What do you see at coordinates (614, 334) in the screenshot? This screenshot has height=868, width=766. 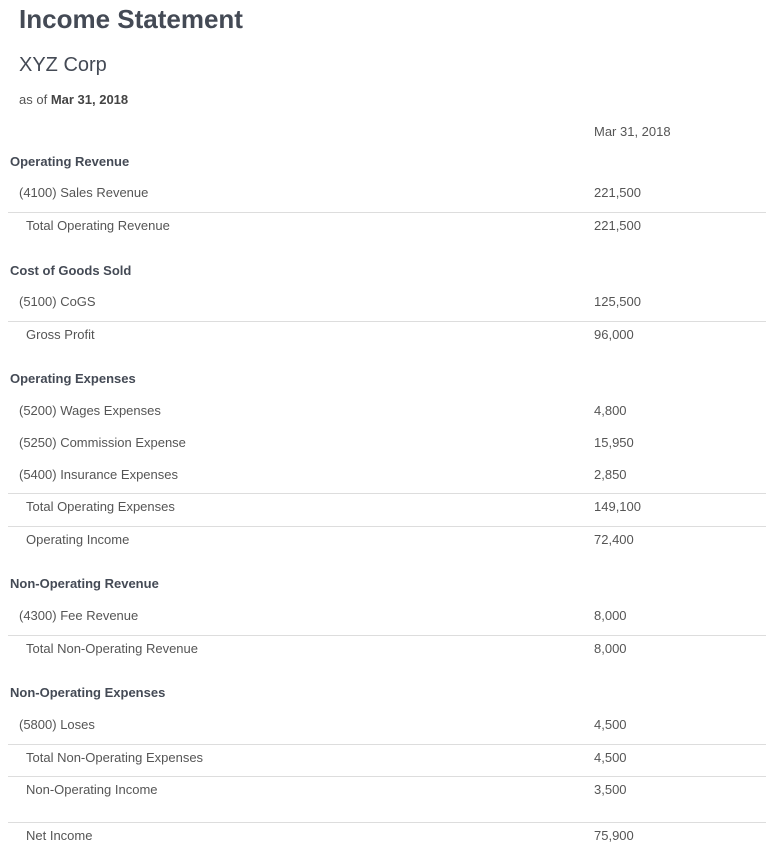 I see `row-amount: 96,000` at bounding box center [614, 334].